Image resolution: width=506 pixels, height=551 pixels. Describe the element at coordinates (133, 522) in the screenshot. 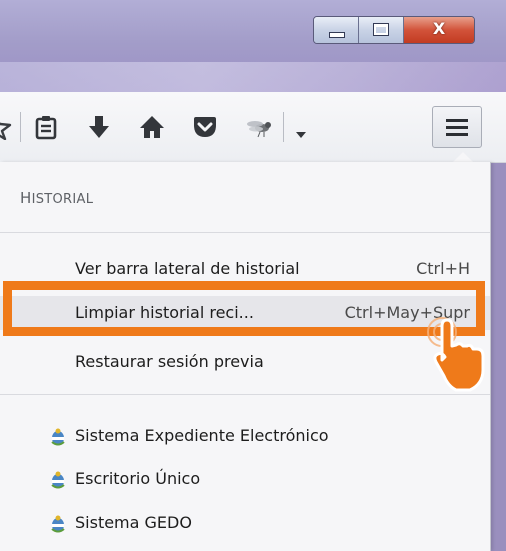

I see `history-entry-label: Sistema GEDO` at that location.